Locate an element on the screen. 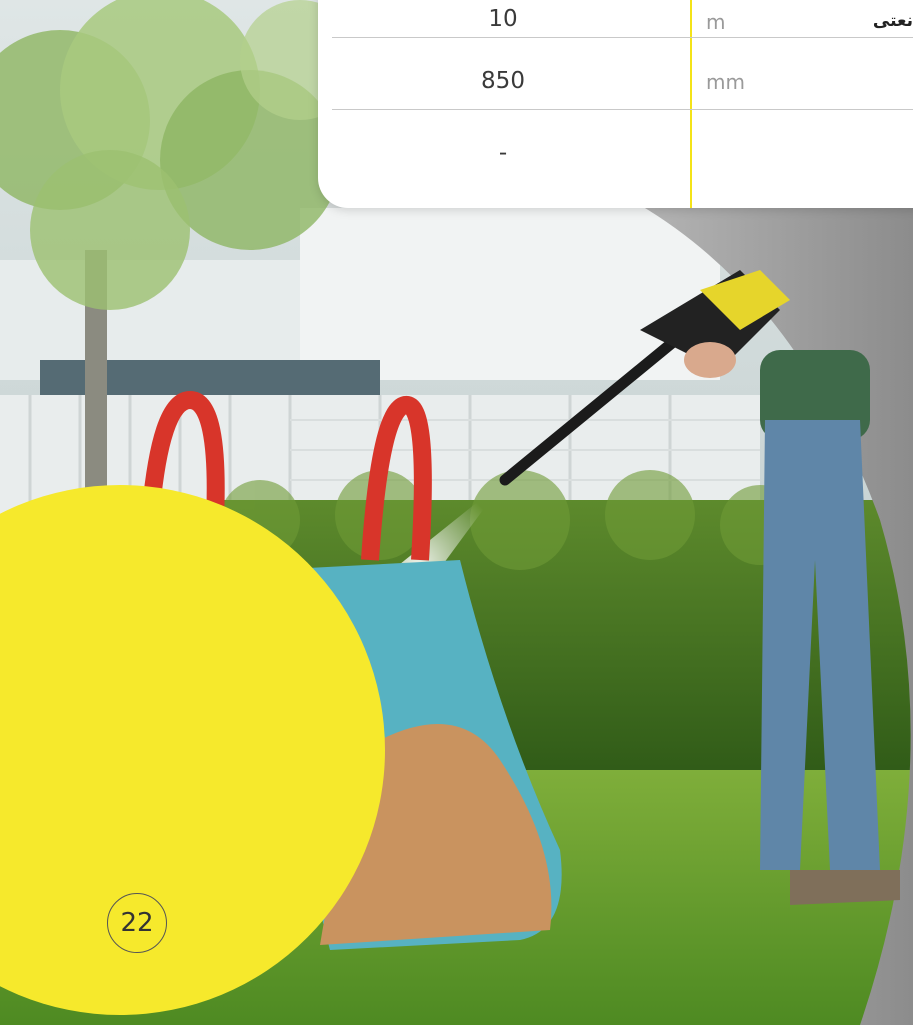 The width and height of the screenshot is (913, 1025). table-row: 850 mm is located at coordinates (615, 74).